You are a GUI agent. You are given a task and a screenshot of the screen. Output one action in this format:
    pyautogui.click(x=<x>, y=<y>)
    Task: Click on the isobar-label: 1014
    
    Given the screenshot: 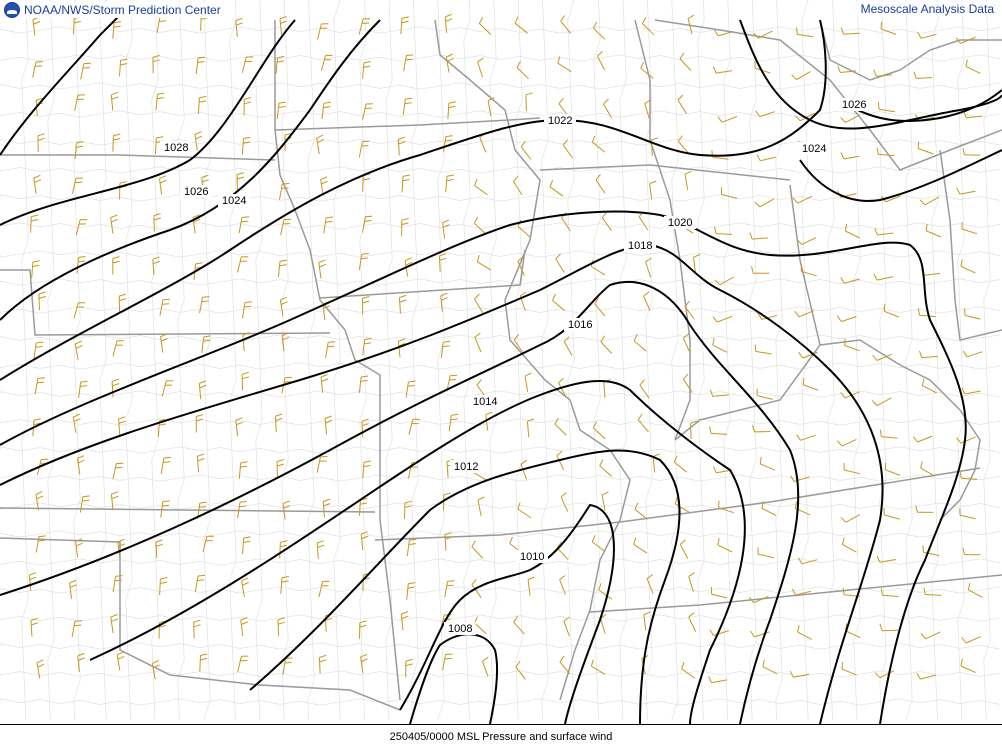 What is the action you would take?
    pyautogui.click(x=485, y=402)
    